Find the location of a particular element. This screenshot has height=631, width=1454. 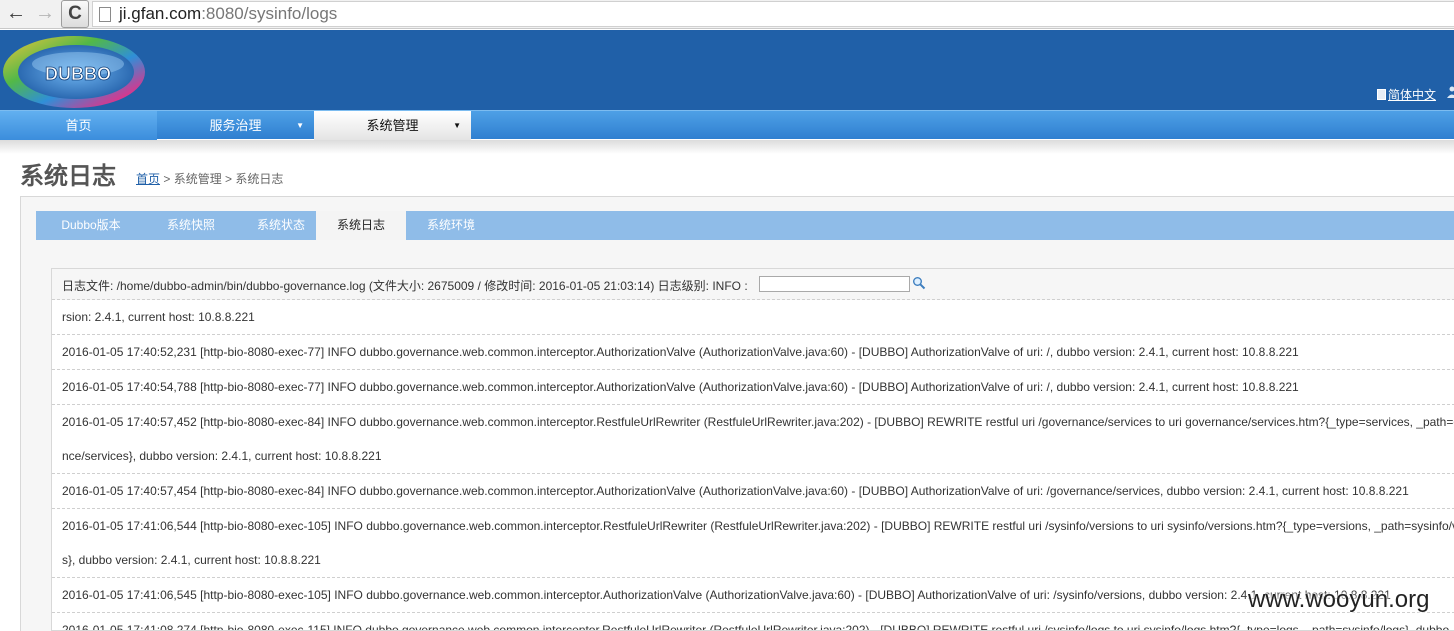

logo-text: DUBBO is located at coordinates (78, 74).